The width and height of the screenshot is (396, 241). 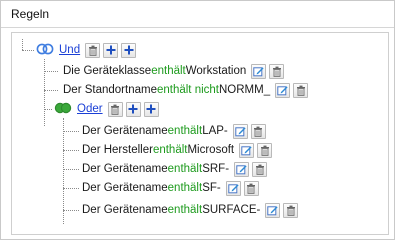 What do you see at coordinates (216, 71) in the screenshot?
I see `rule-value: Workstation` at bounding box center [216, 71].